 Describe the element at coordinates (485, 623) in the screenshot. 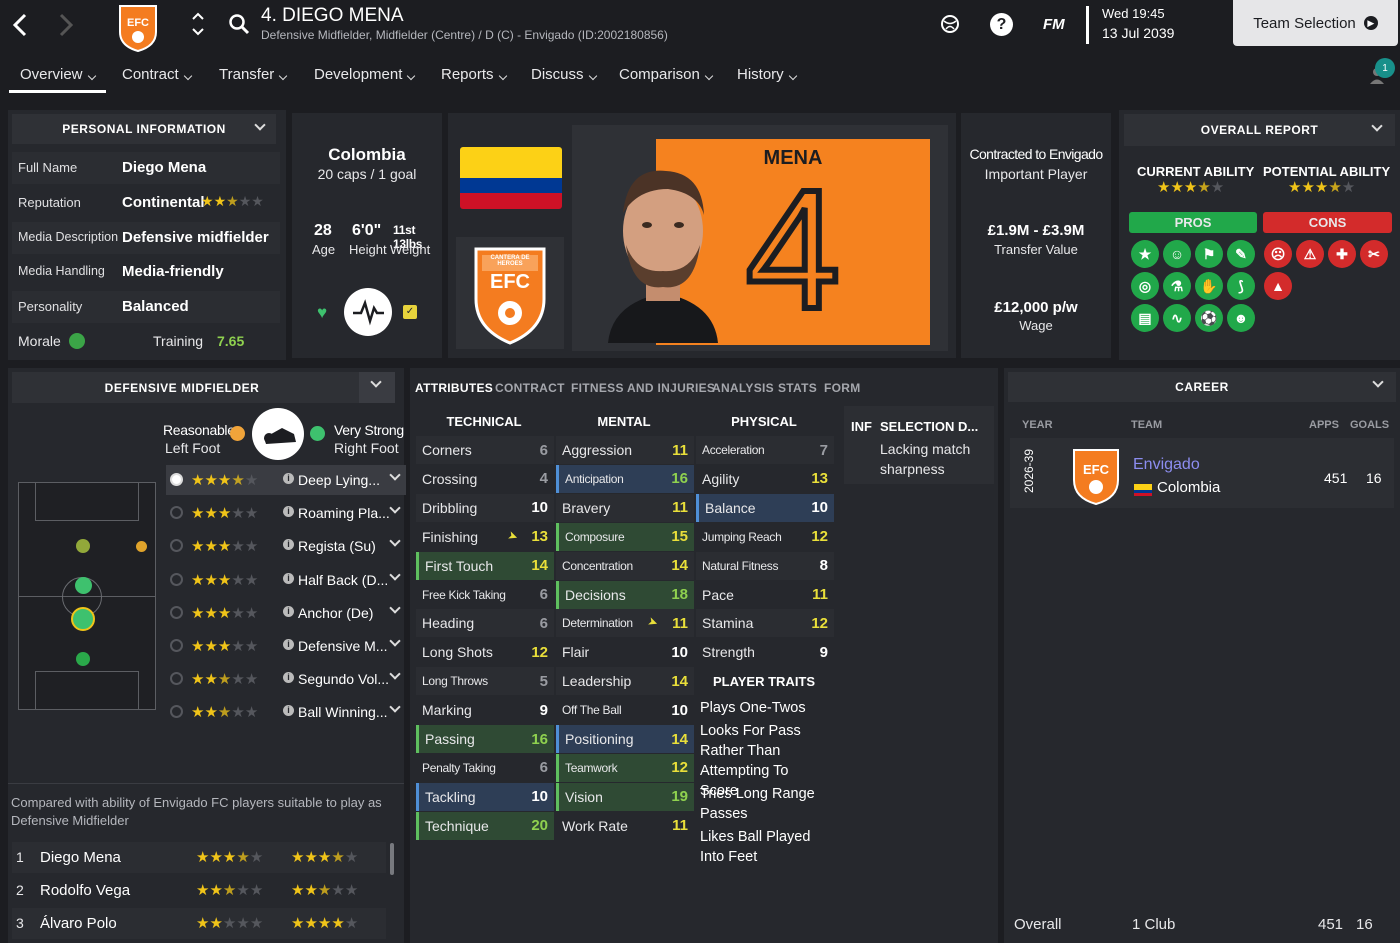

I see `attribute-row: Heading 6` at that location.